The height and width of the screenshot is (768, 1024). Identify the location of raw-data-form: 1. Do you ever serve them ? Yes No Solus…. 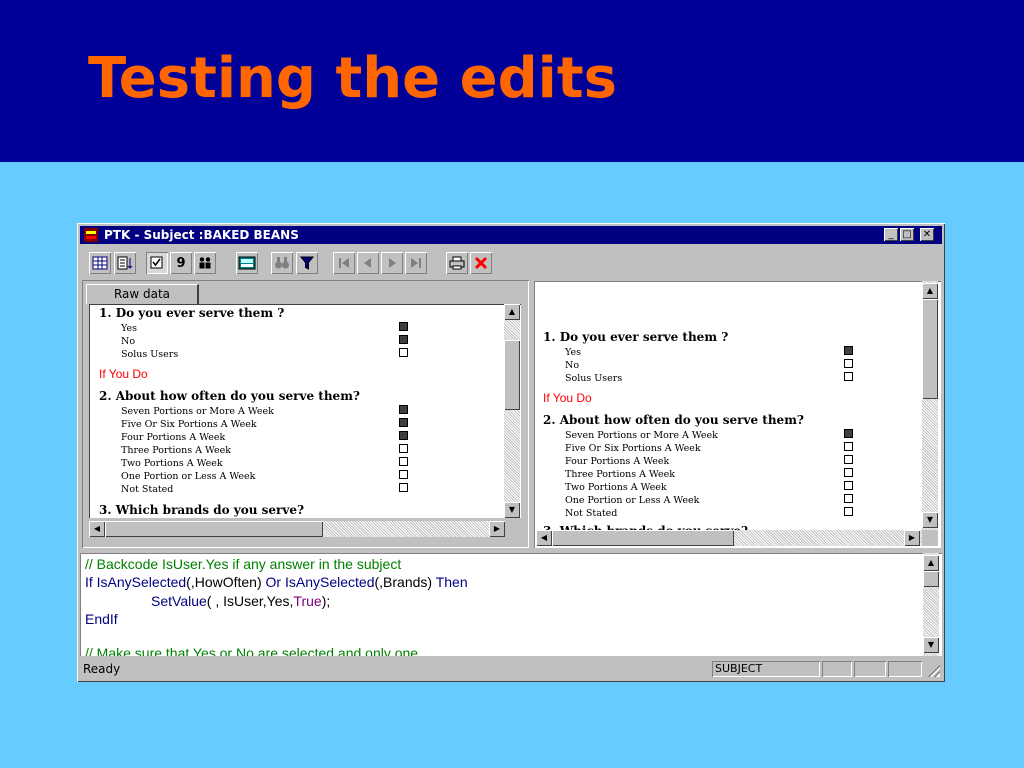
(305, 411).